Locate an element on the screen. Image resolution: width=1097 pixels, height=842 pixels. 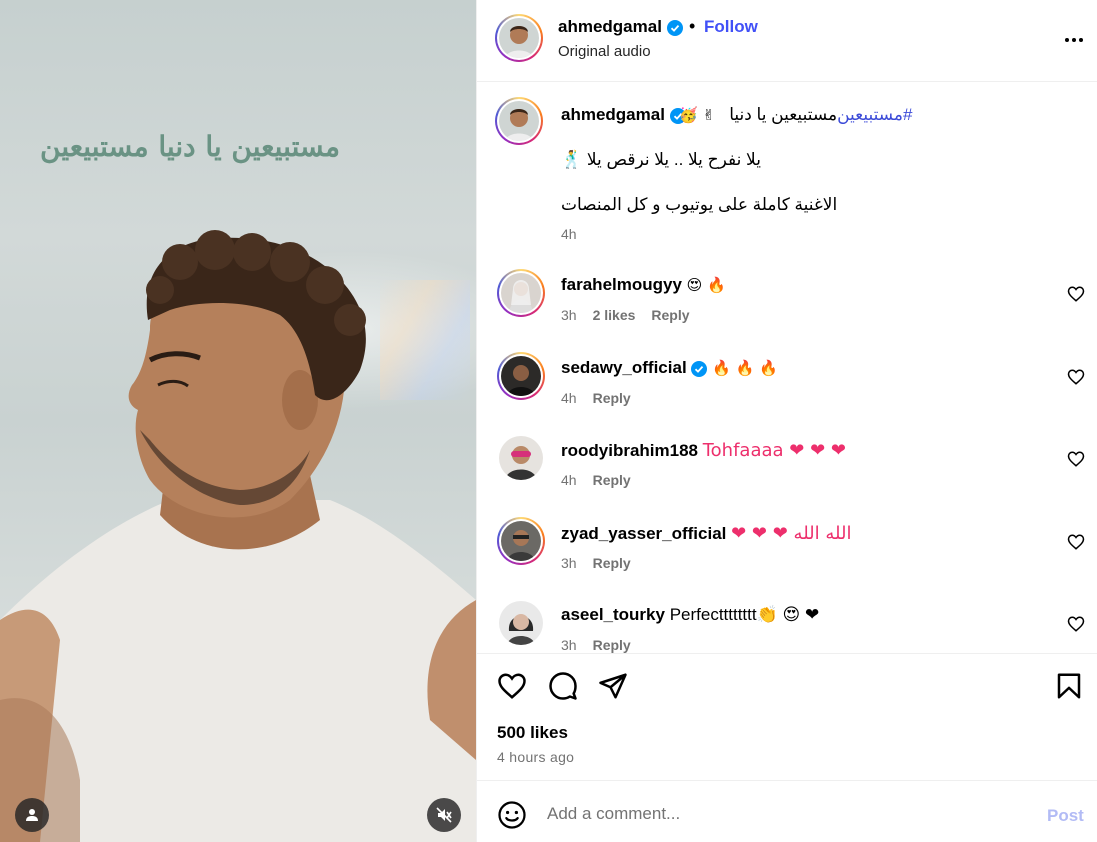
comment-username: zyad_yasser_official is located at coordinates (643, 533).